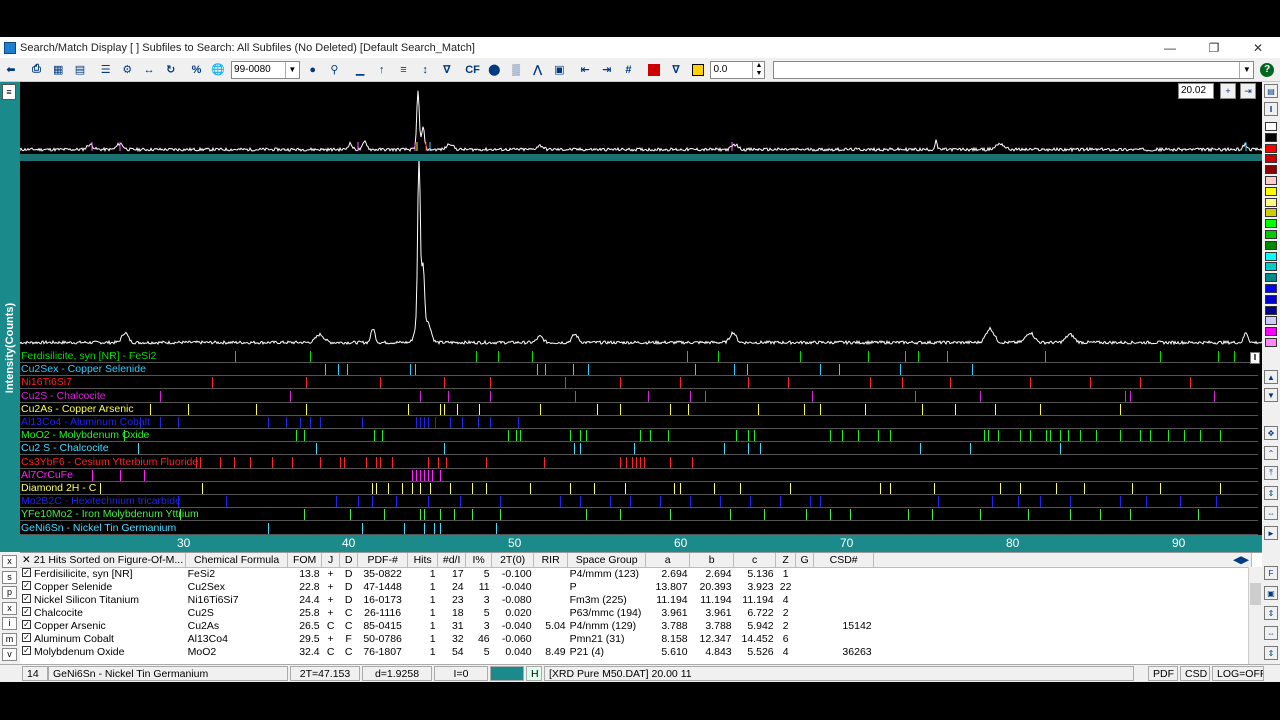 The width and height of the screenshot is (1280, 720). Describe the element at coordinates (383, 560) in the screenshot. I see `col-pdf: PDF-#` at that location.